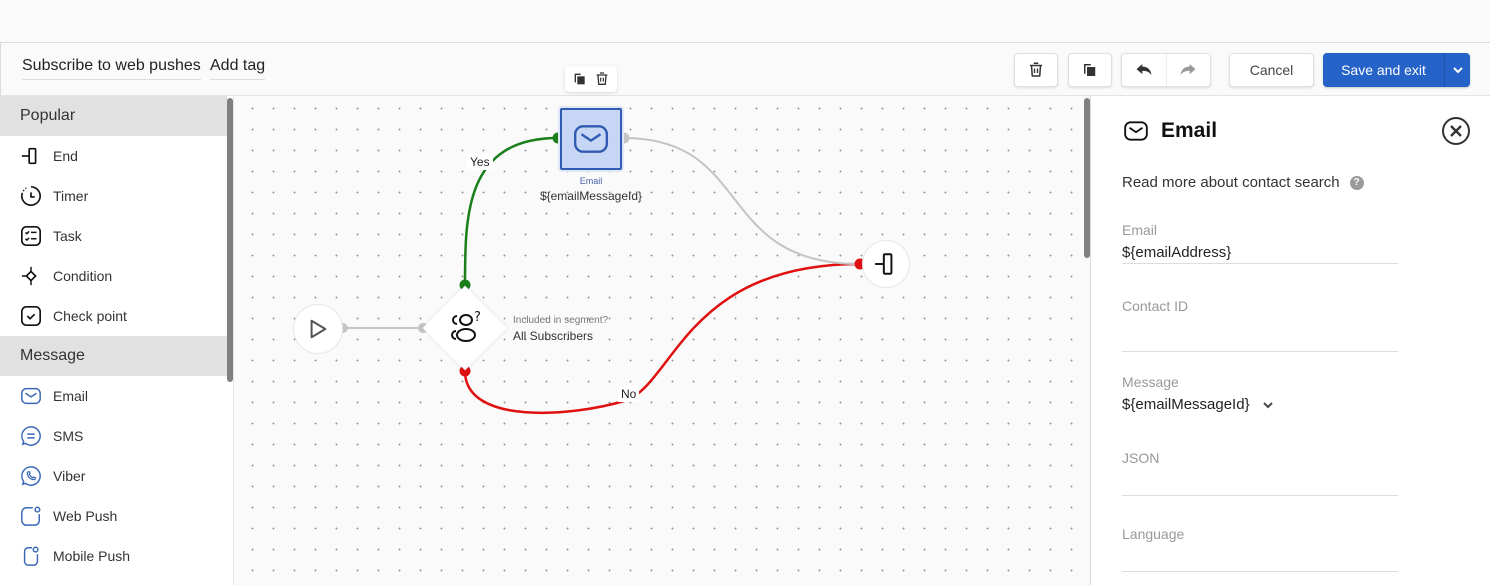 This screenshot has height=585, width=1490. I want to click on palette-item-label: Mobile Push, so click(92, 556).